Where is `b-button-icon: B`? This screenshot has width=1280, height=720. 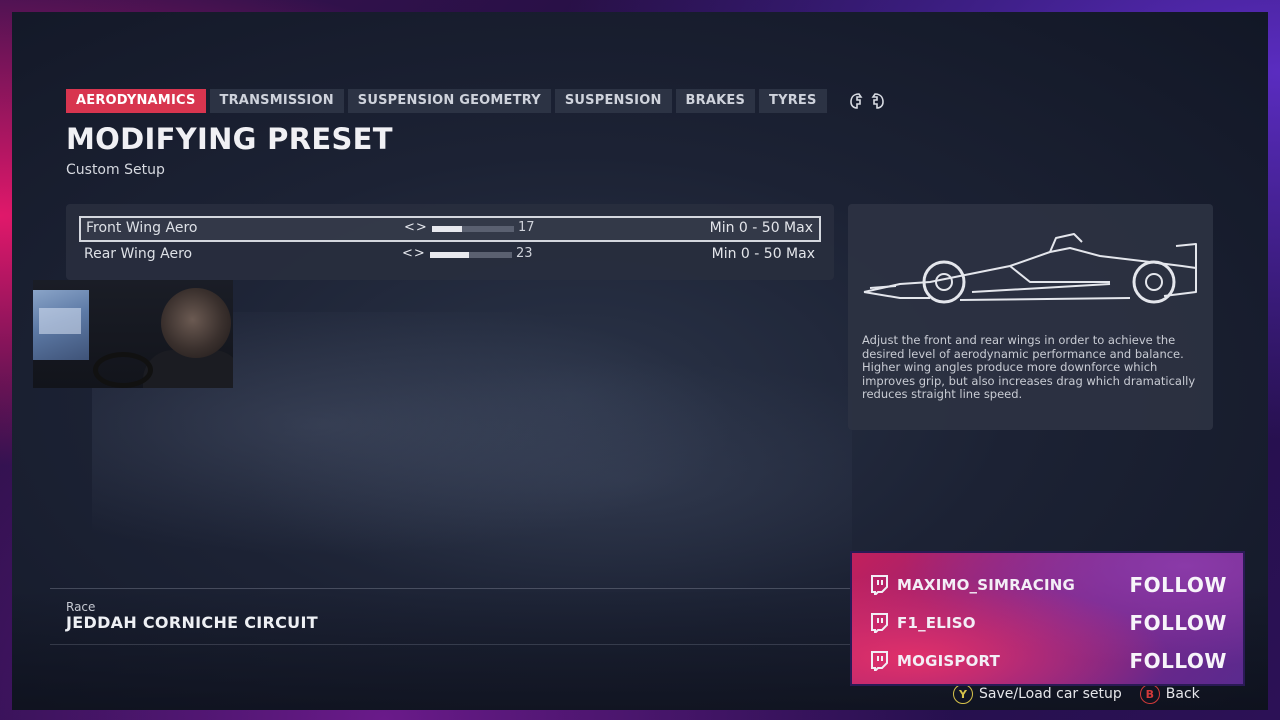
b-button-icon: B is located at coordinates (1149, 694).